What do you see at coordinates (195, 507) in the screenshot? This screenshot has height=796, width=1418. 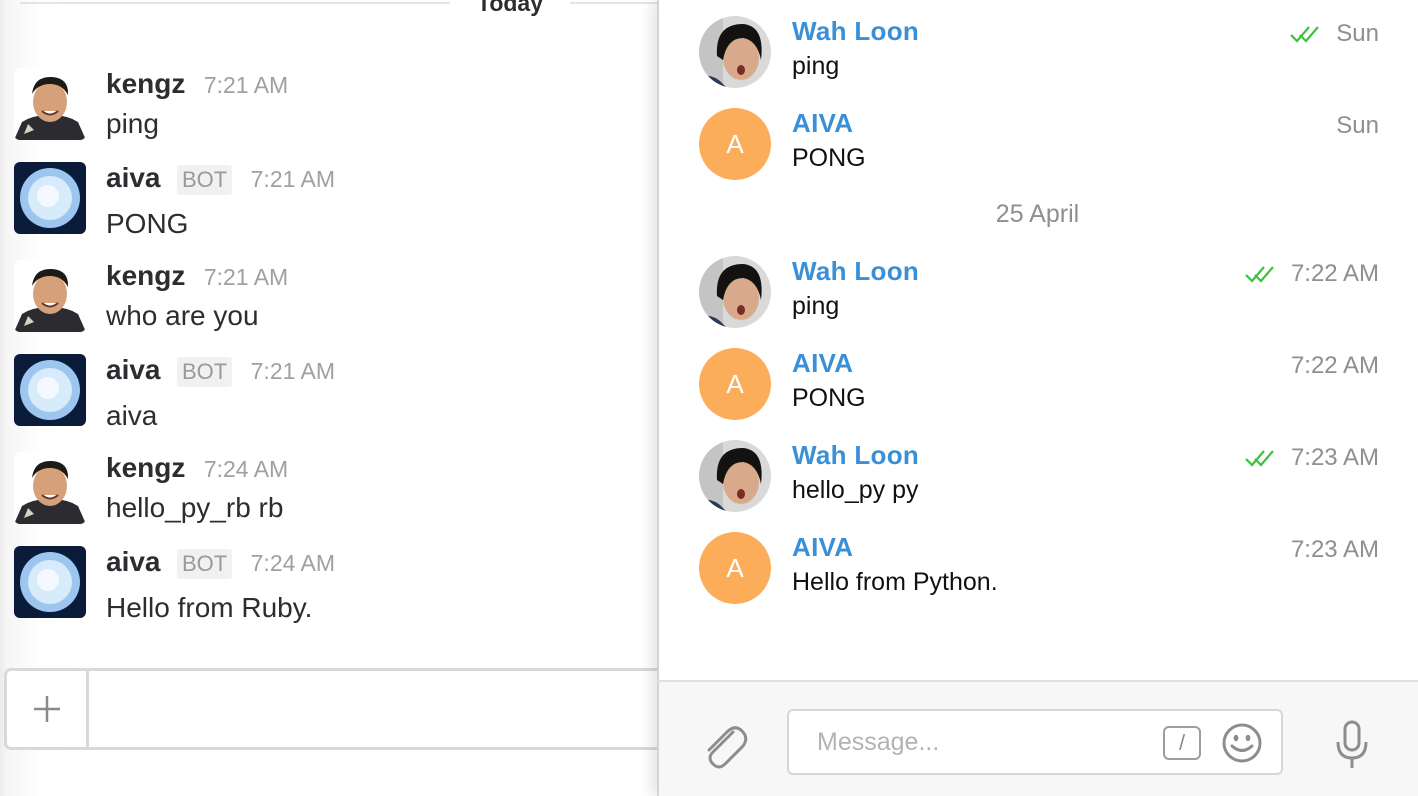 I see `message-text: hello_py_rb rb` at bounding box center [195, 507].